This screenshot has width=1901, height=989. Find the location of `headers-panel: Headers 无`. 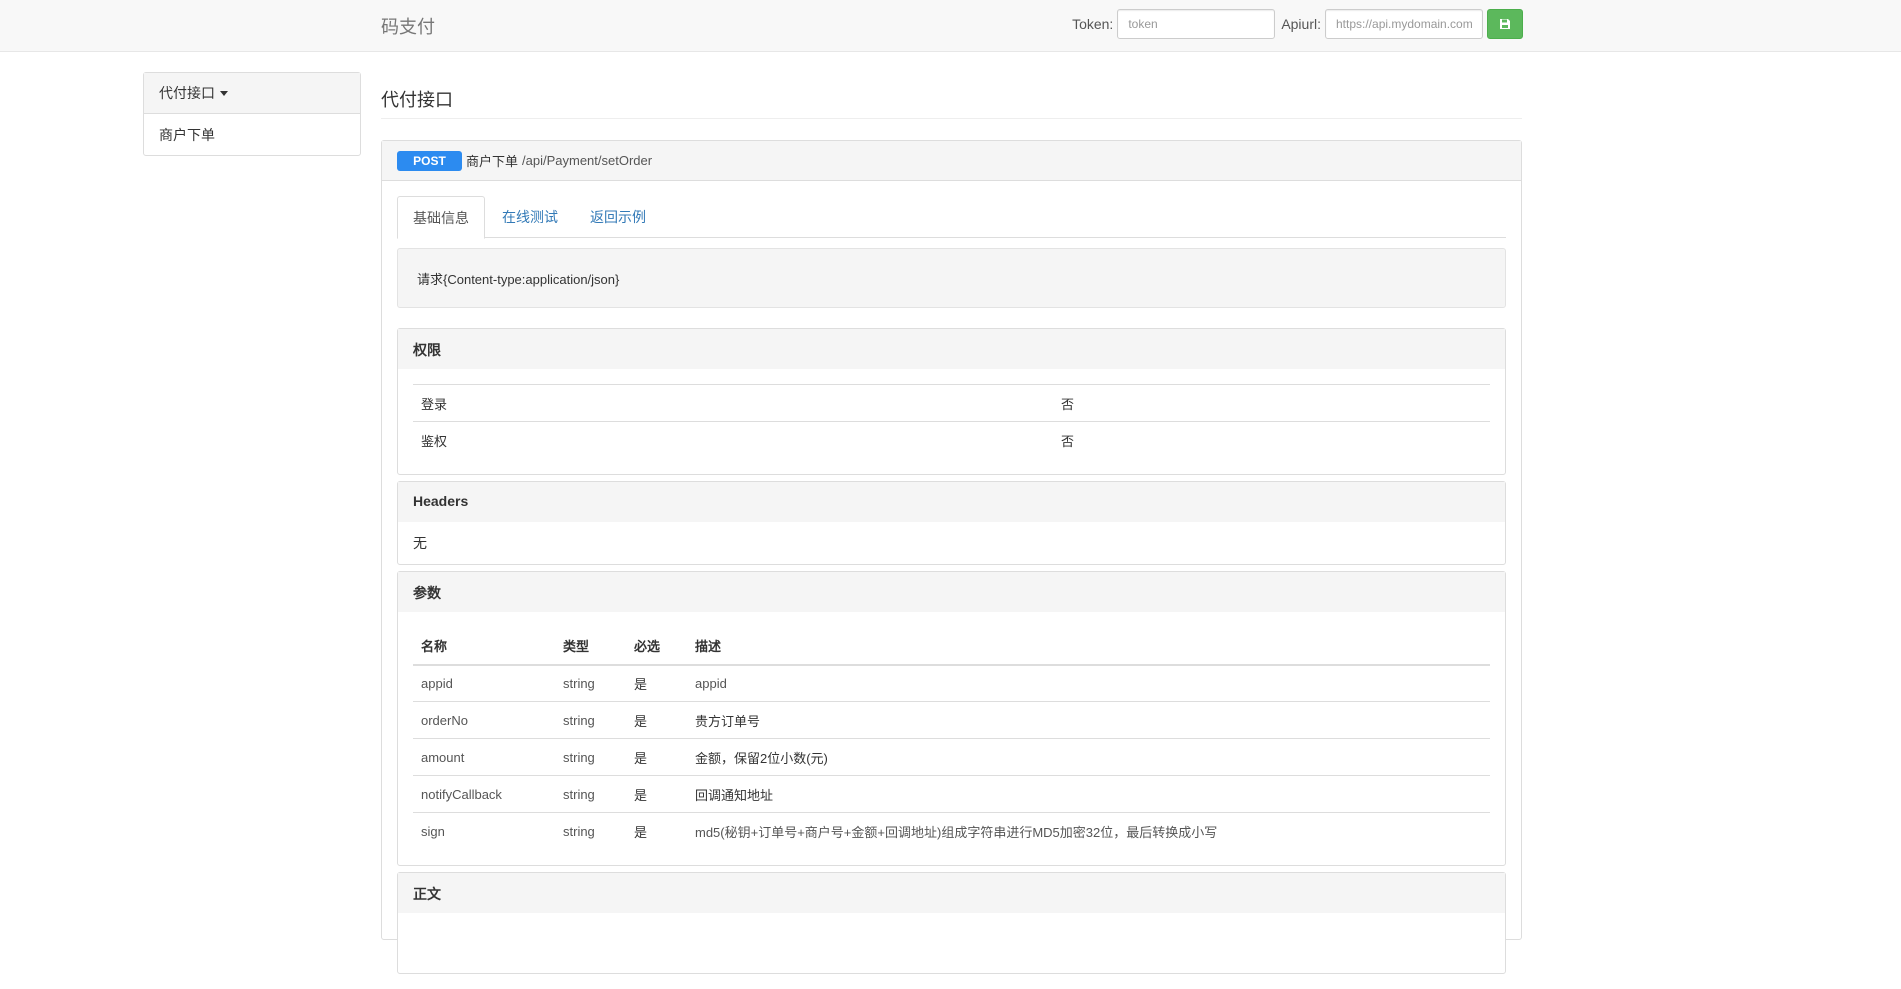

headers-panel: Headers 无 is located at coordinates (951, 522).